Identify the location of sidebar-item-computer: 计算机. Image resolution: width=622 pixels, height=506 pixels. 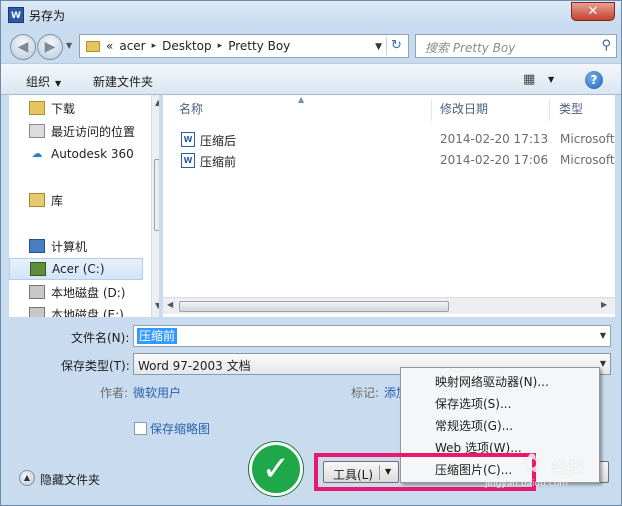
(76, 246).